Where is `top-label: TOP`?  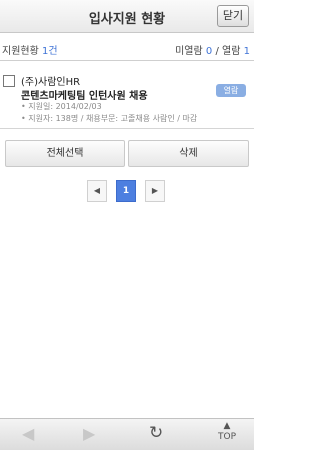 top-label: TOP is located at coordinates (226, 437).